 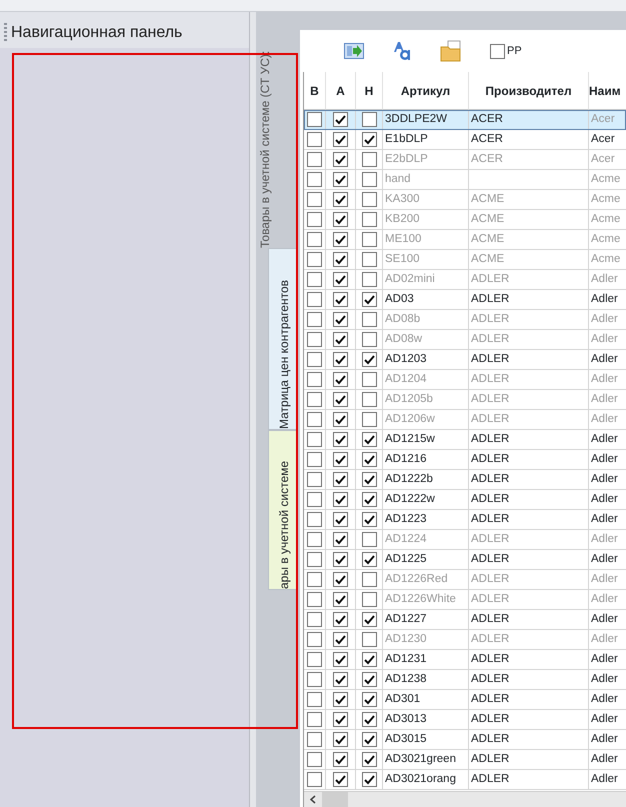 What do you see at coordinates (465, 480) in the screenshot?
I see `table-row: AD1222b ADLER Adler` at bounding box center [465, 480].